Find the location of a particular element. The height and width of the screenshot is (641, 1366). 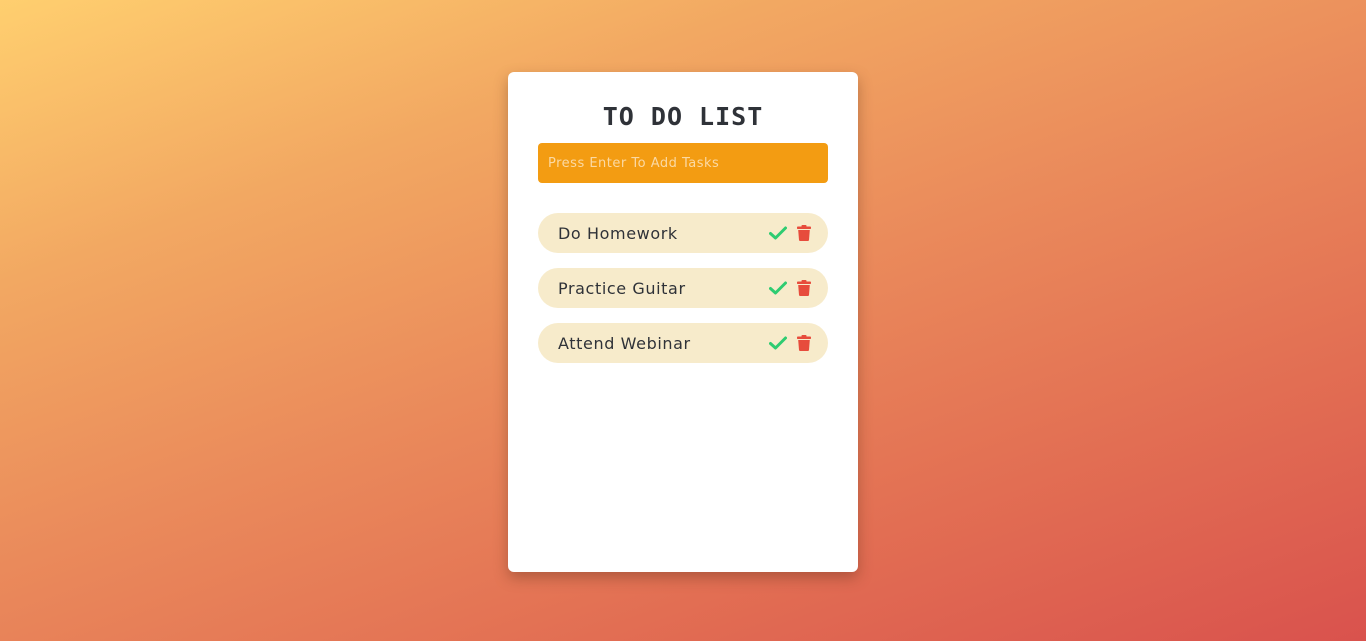

task-label: Attend Webinar is located at coordinates (624, 343).